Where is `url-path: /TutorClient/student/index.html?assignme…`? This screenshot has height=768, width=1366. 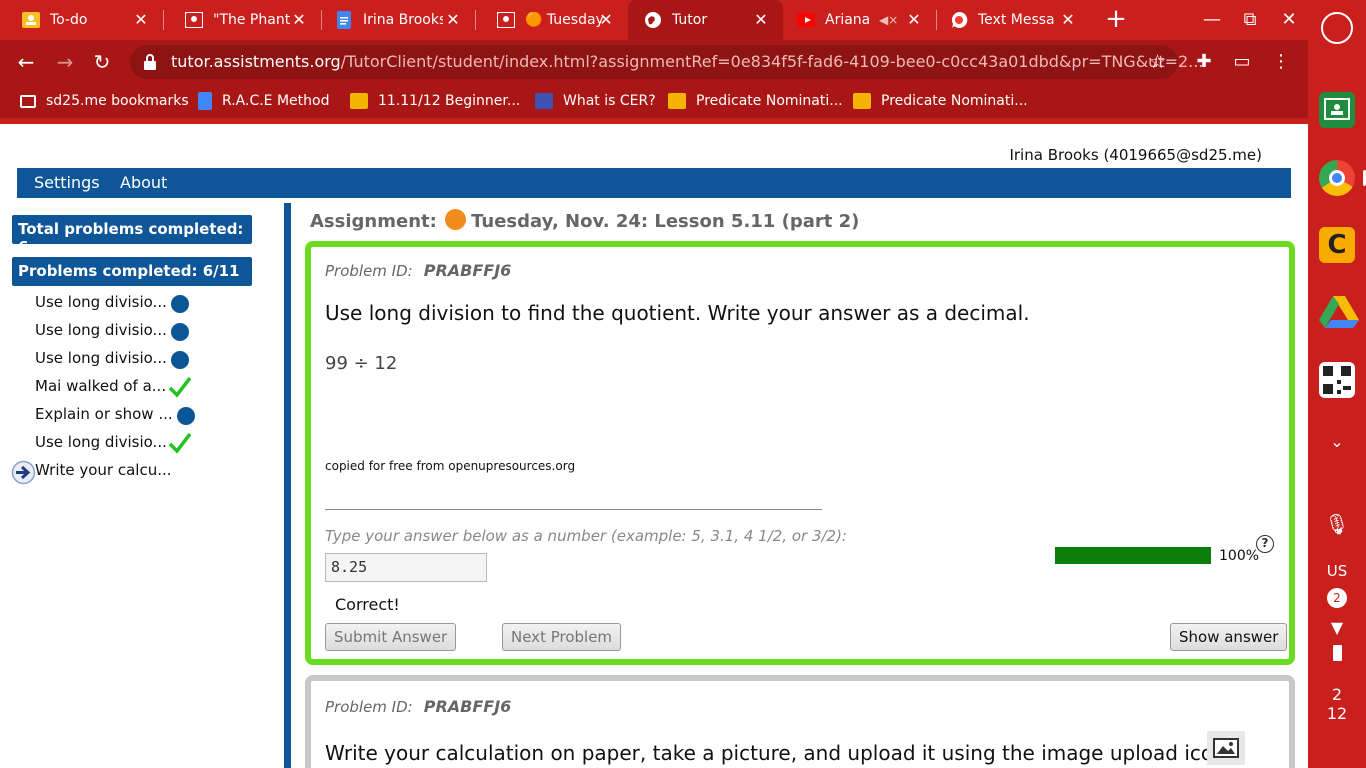 url-path: /TutorClient/student/index.html?assignme… is located at coordinates (772, 61).